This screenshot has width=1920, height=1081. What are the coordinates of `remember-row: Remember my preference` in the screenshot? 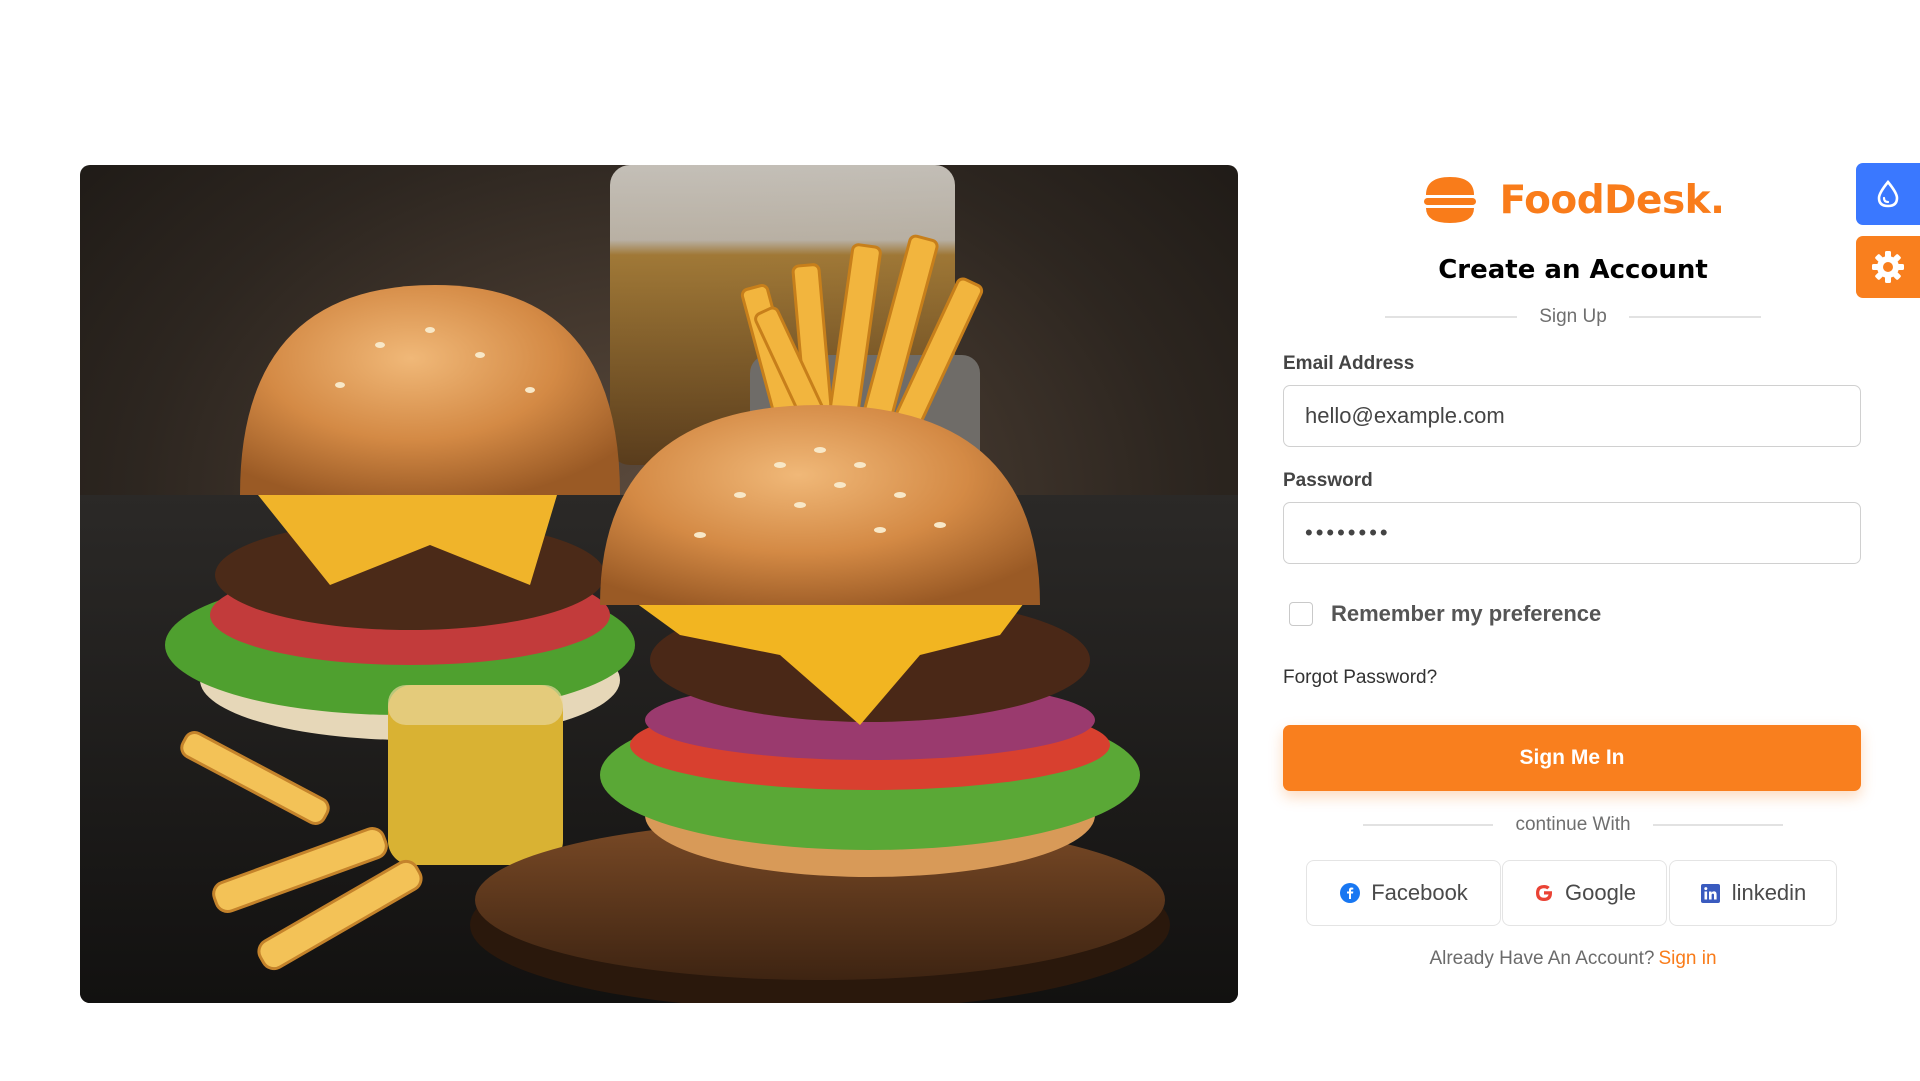 It's located at (1445, 614).